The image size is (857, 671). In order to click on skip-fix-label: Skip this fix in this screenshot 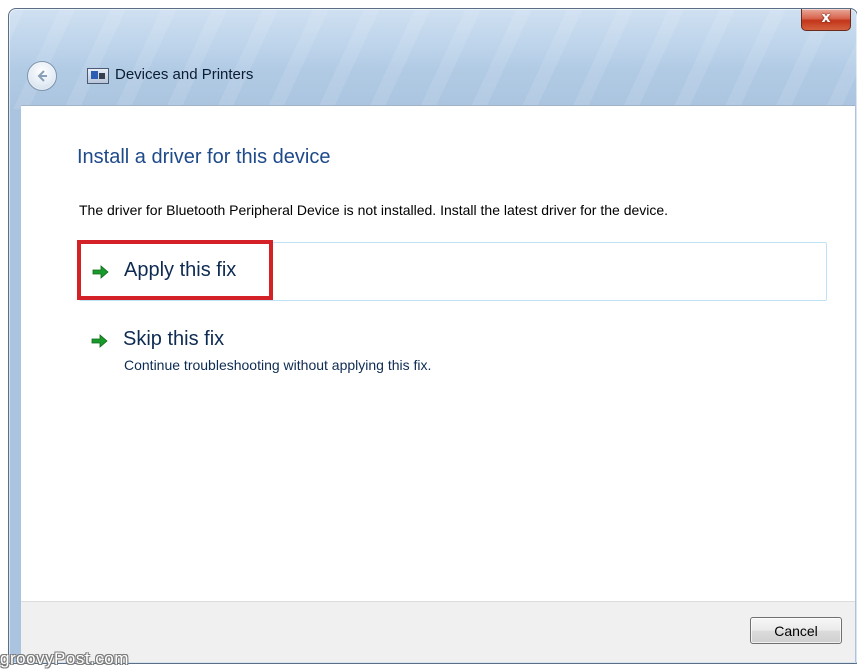, I will do `click(174, 339)`.